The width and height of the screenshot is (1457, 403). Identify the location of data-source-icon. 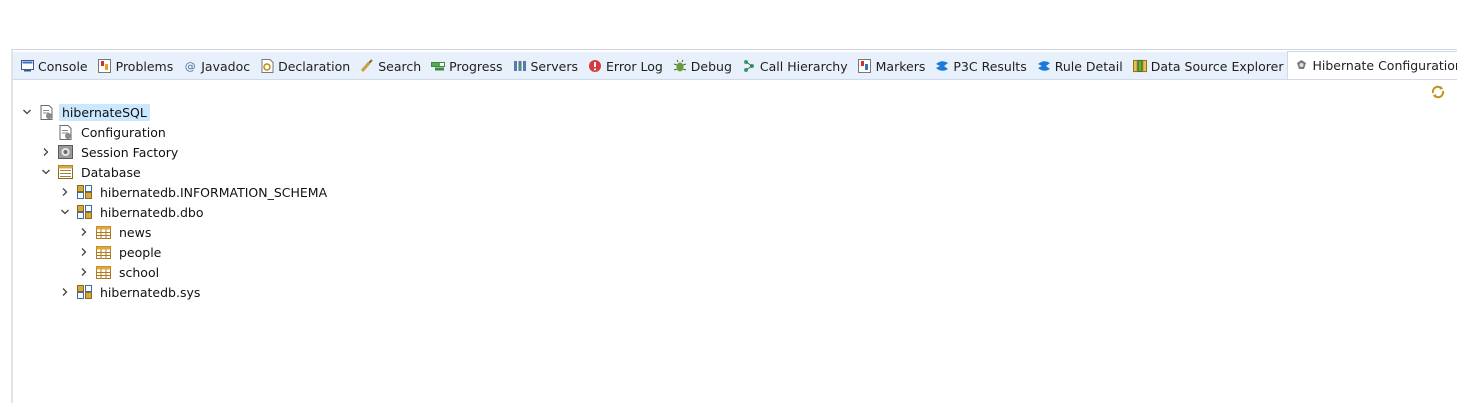
(1140, 66).